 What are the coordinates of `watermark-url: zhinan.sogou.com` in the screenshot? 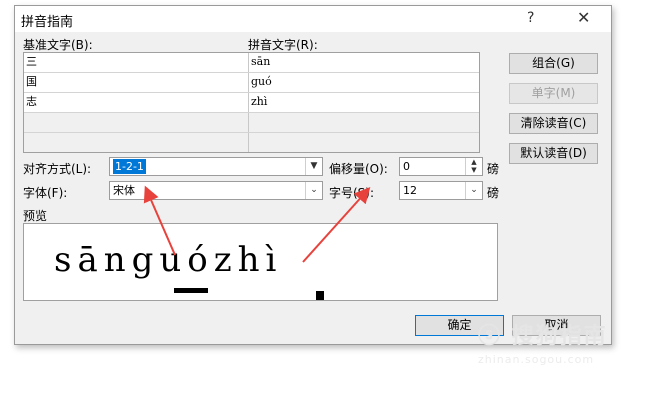 It's located at (536, 359).